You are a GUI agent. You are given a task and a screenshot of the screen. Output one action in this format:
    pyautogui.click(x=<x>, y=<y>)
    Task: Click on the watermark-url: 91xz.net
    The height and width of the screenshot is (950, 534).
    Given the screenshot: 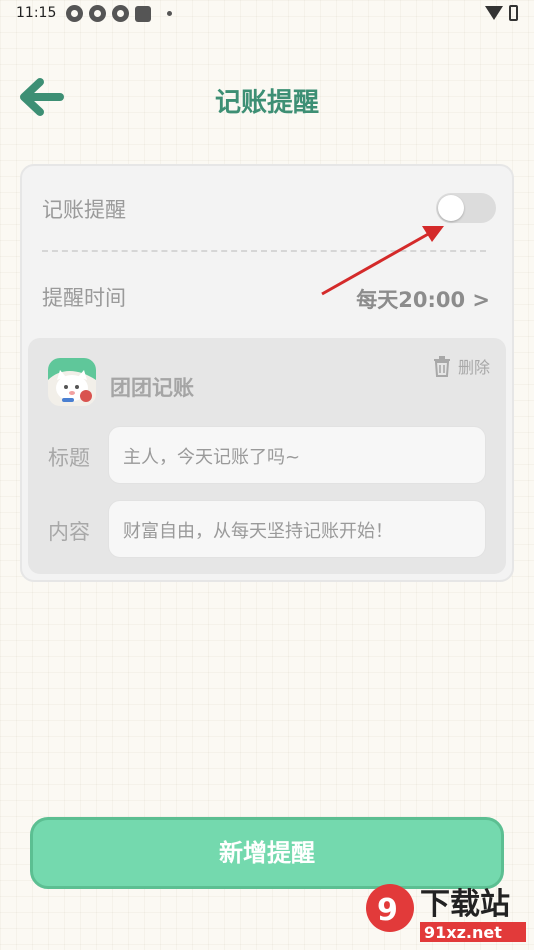 What is the action you would take?
    pyautogui.click(x=463, y=932)
    